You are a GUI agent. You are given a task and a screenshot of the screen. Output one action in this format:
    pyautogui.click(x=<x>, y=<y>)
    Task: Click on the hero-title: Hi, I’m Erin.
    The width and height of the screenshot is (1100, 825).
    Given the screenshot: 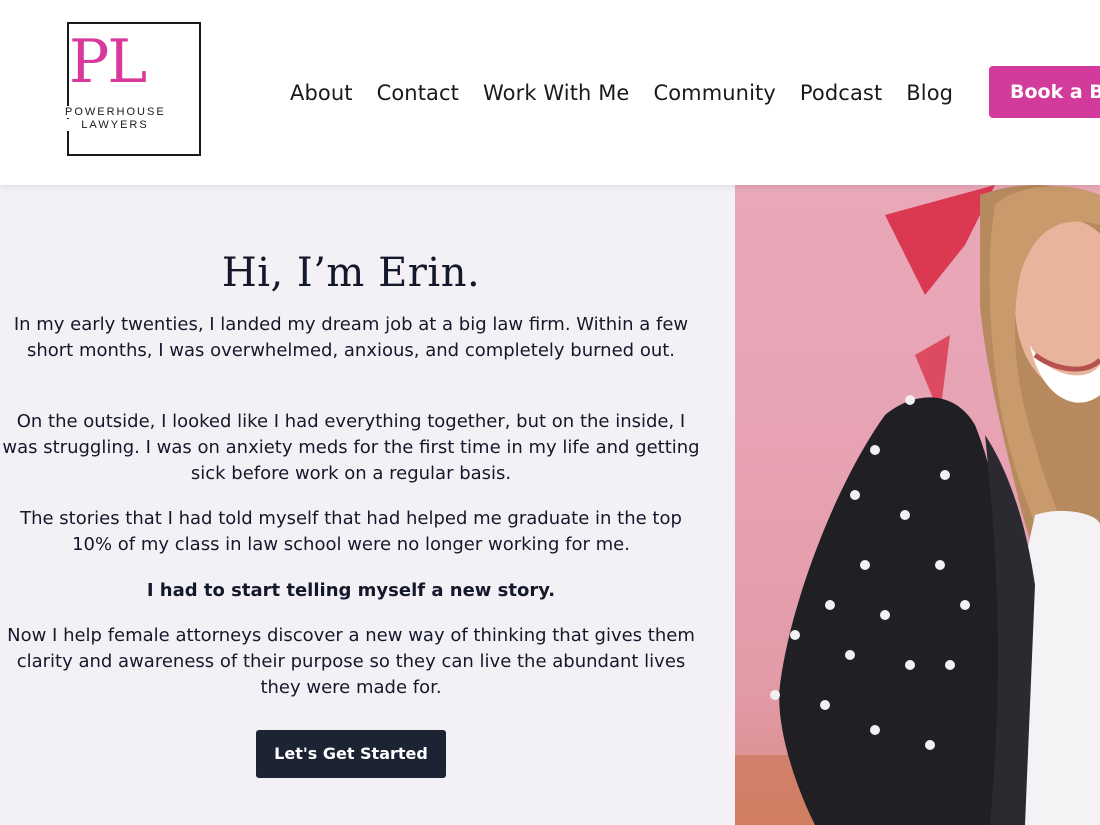 What is the action you would take?
    pyautogui.click(x=351, y=273)
    